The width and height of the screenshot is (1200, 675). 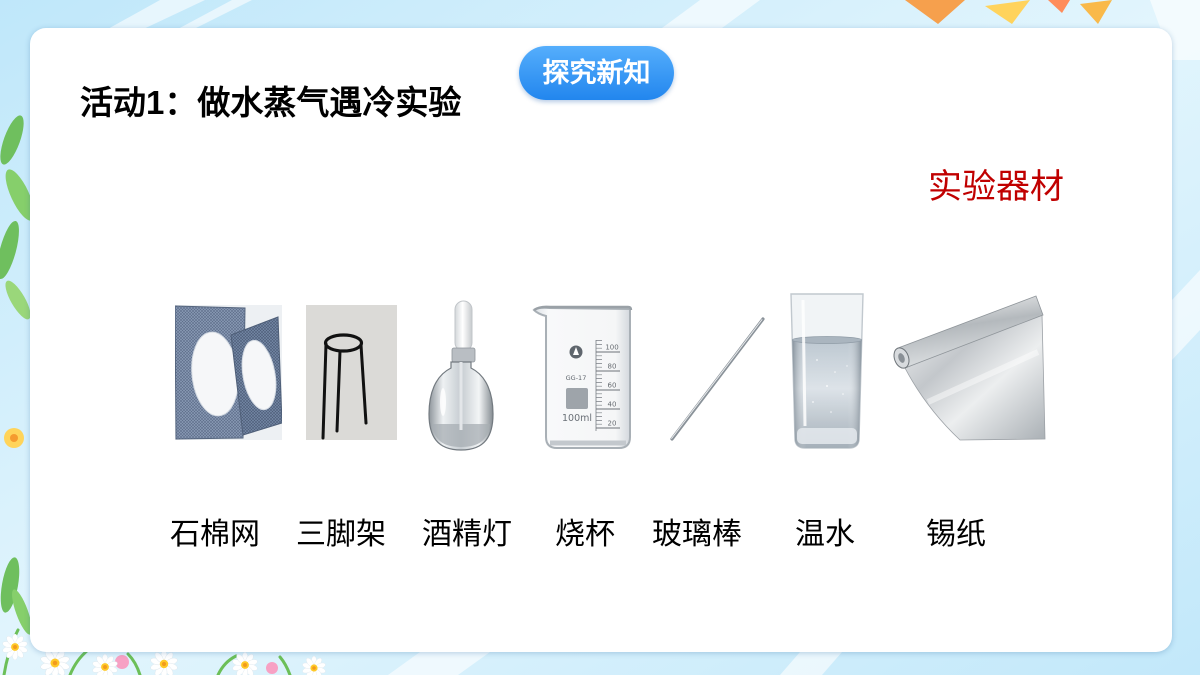 I want to click on scale-label: 40, so click(x=612, y=405).